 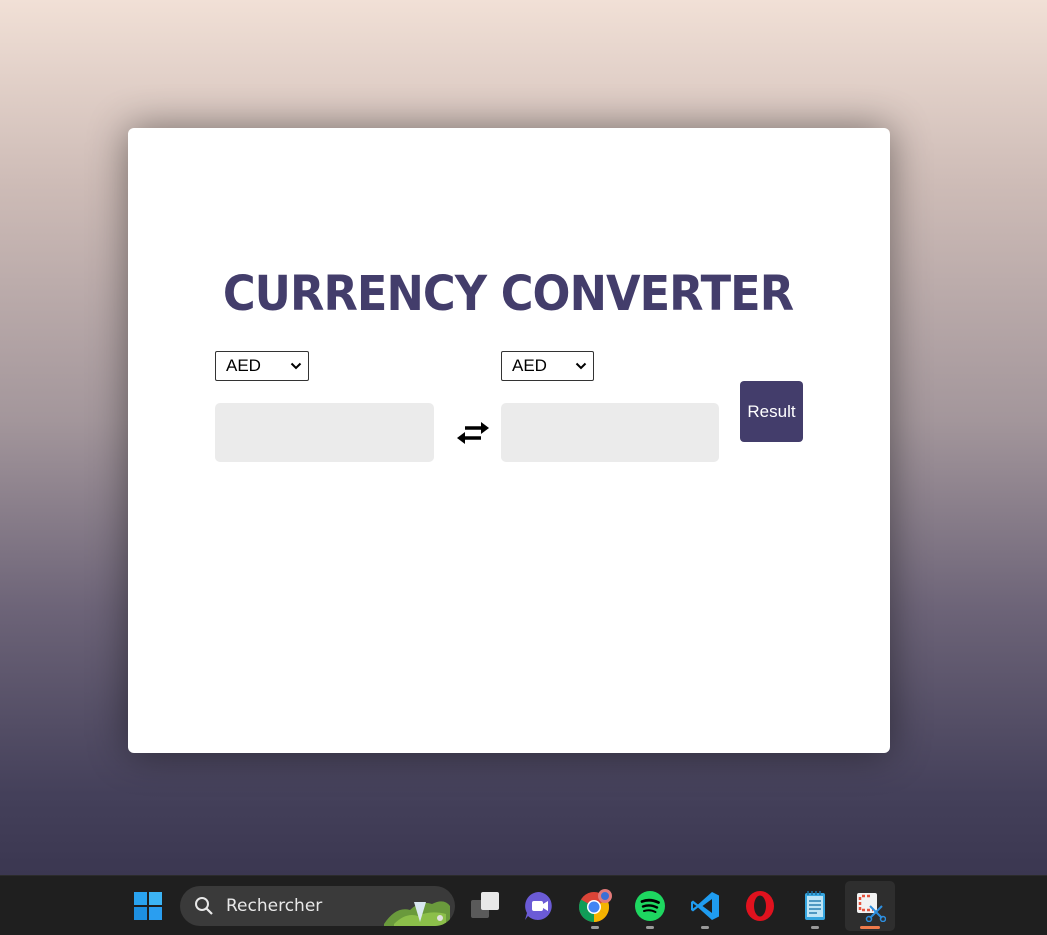 I want to click on windows-start-icon, so click(x=148, y=906).